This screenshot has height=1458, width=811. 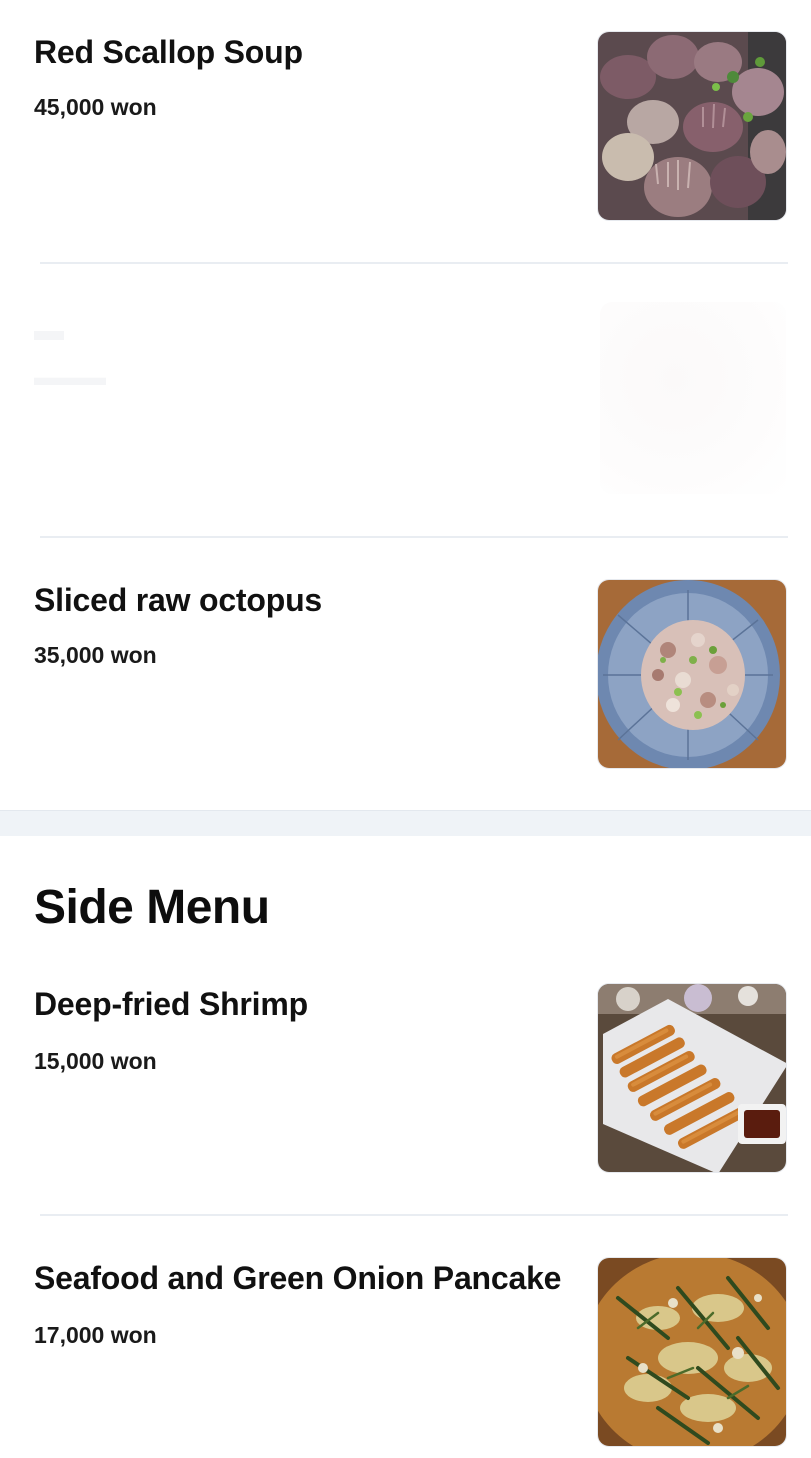 I want to click on scallop-photo-icon, so click(x=692, y=126).